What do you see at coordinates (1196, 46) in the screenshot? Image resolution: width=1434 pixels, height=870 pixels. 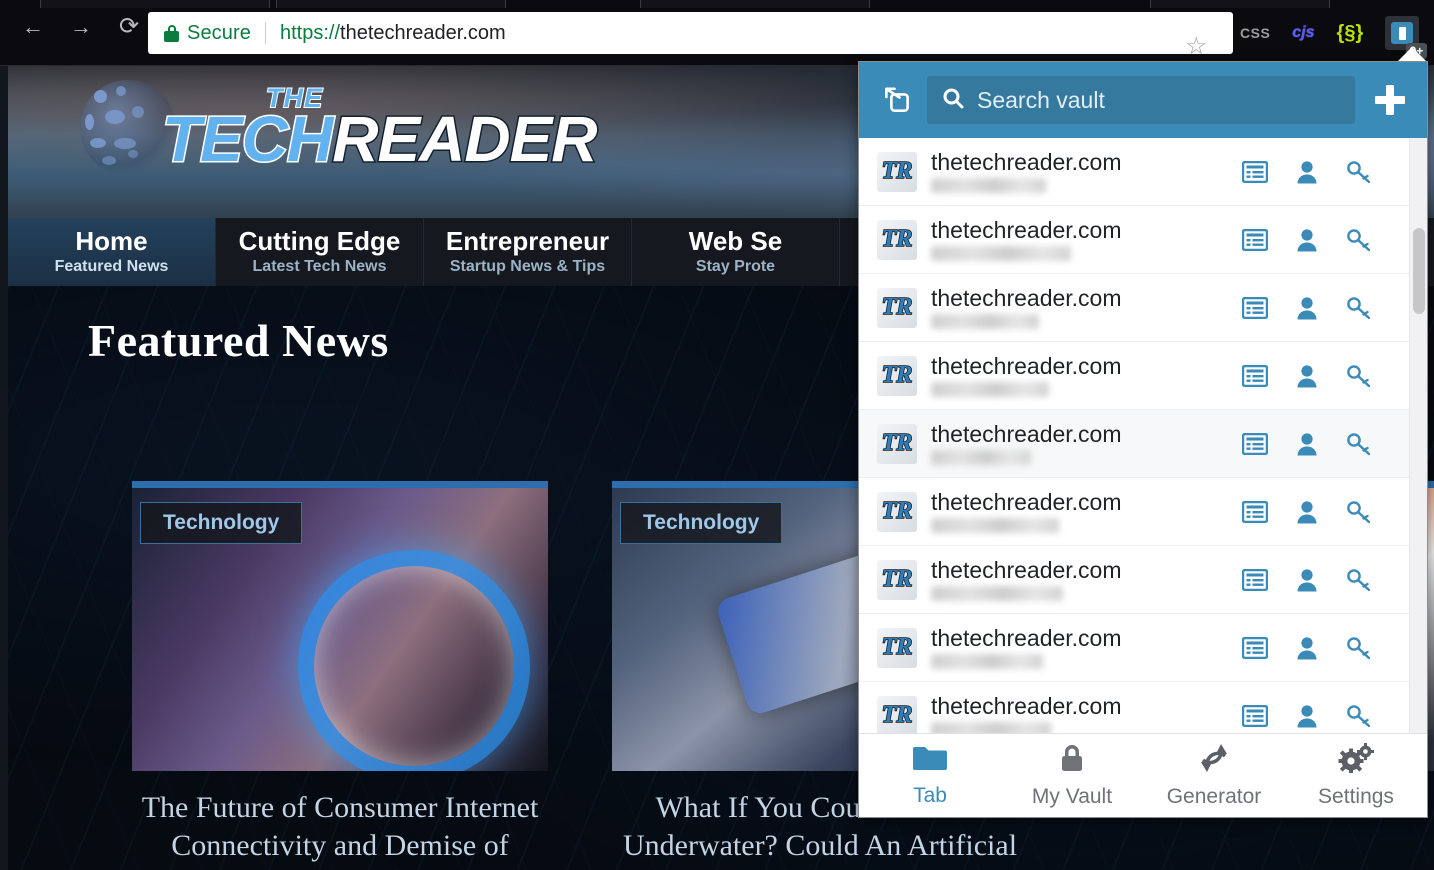 I see `star-icon: ☆` at bounding box center [1196, 46].